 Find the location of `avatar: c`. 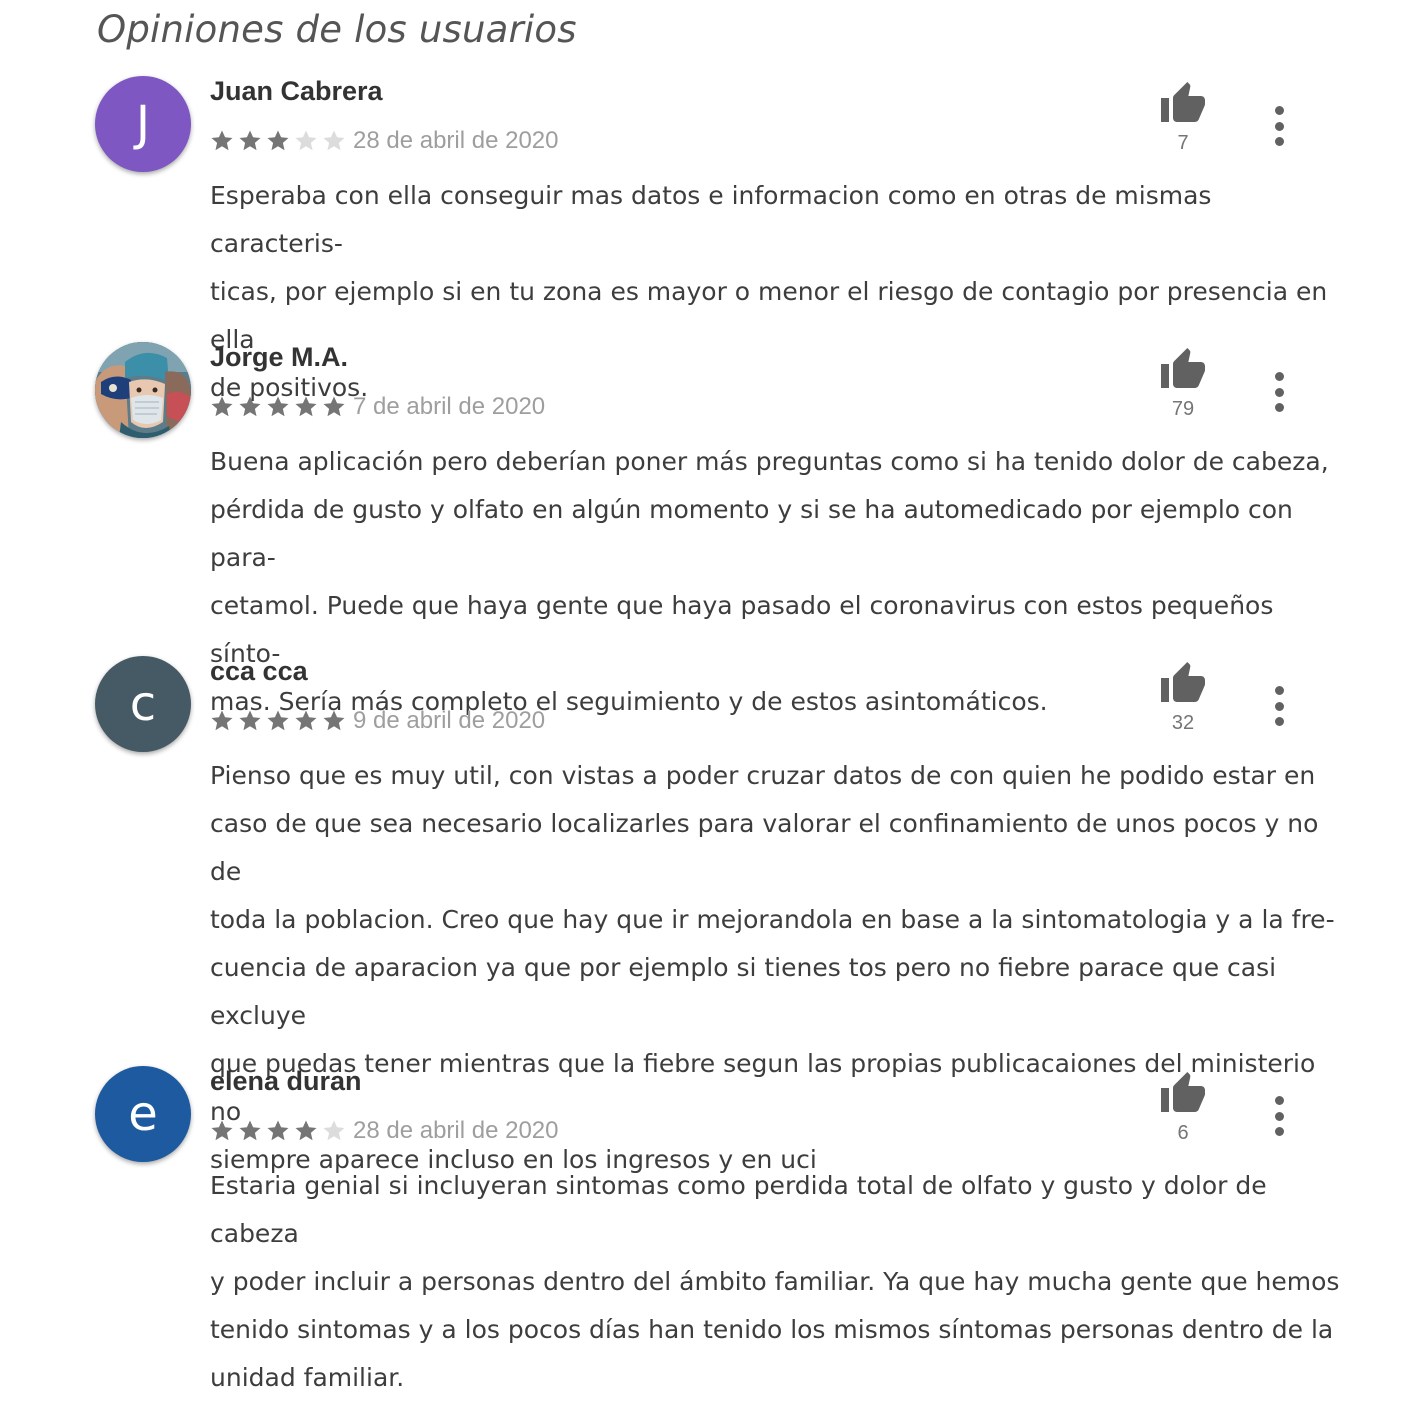

avatar: c is located at coordinates (143, 704).